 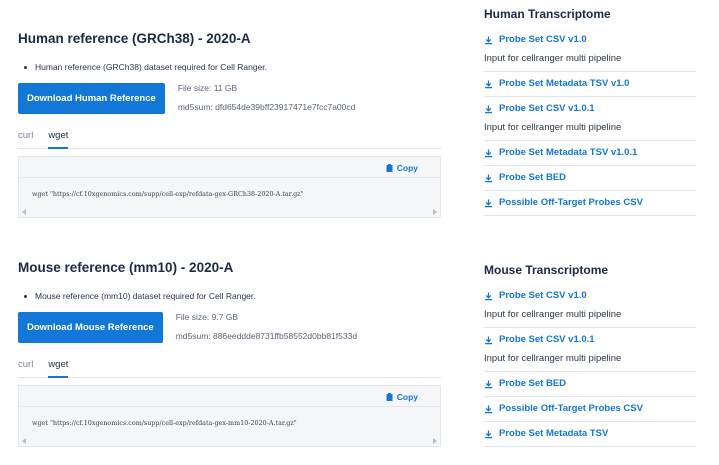 What do you see at coordinates (229, 138) in the screenshot?
I see `human-command-tabs: curl wget` at bounding box center [229, 138].